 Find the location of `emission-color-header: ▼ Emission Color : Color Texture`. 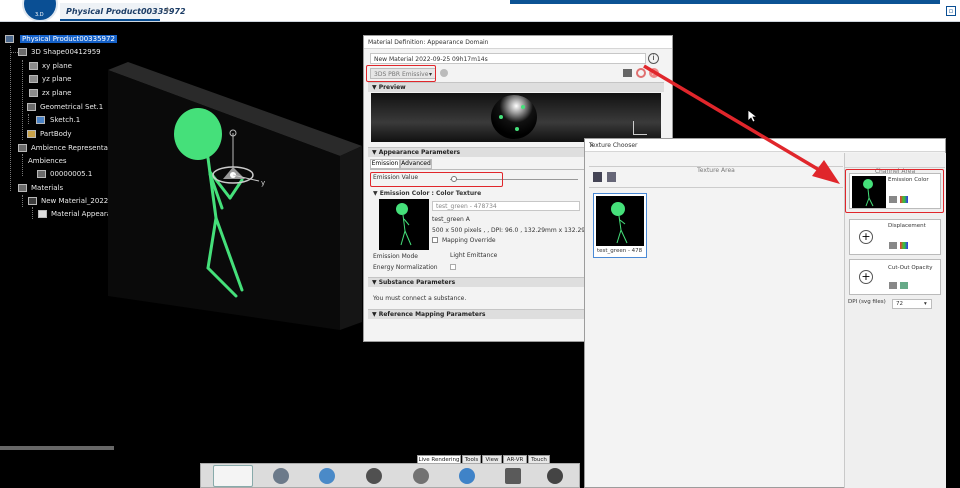

emission-color-header: ▼ Emission Color : Color Texture is located at coordinates (427, 193).